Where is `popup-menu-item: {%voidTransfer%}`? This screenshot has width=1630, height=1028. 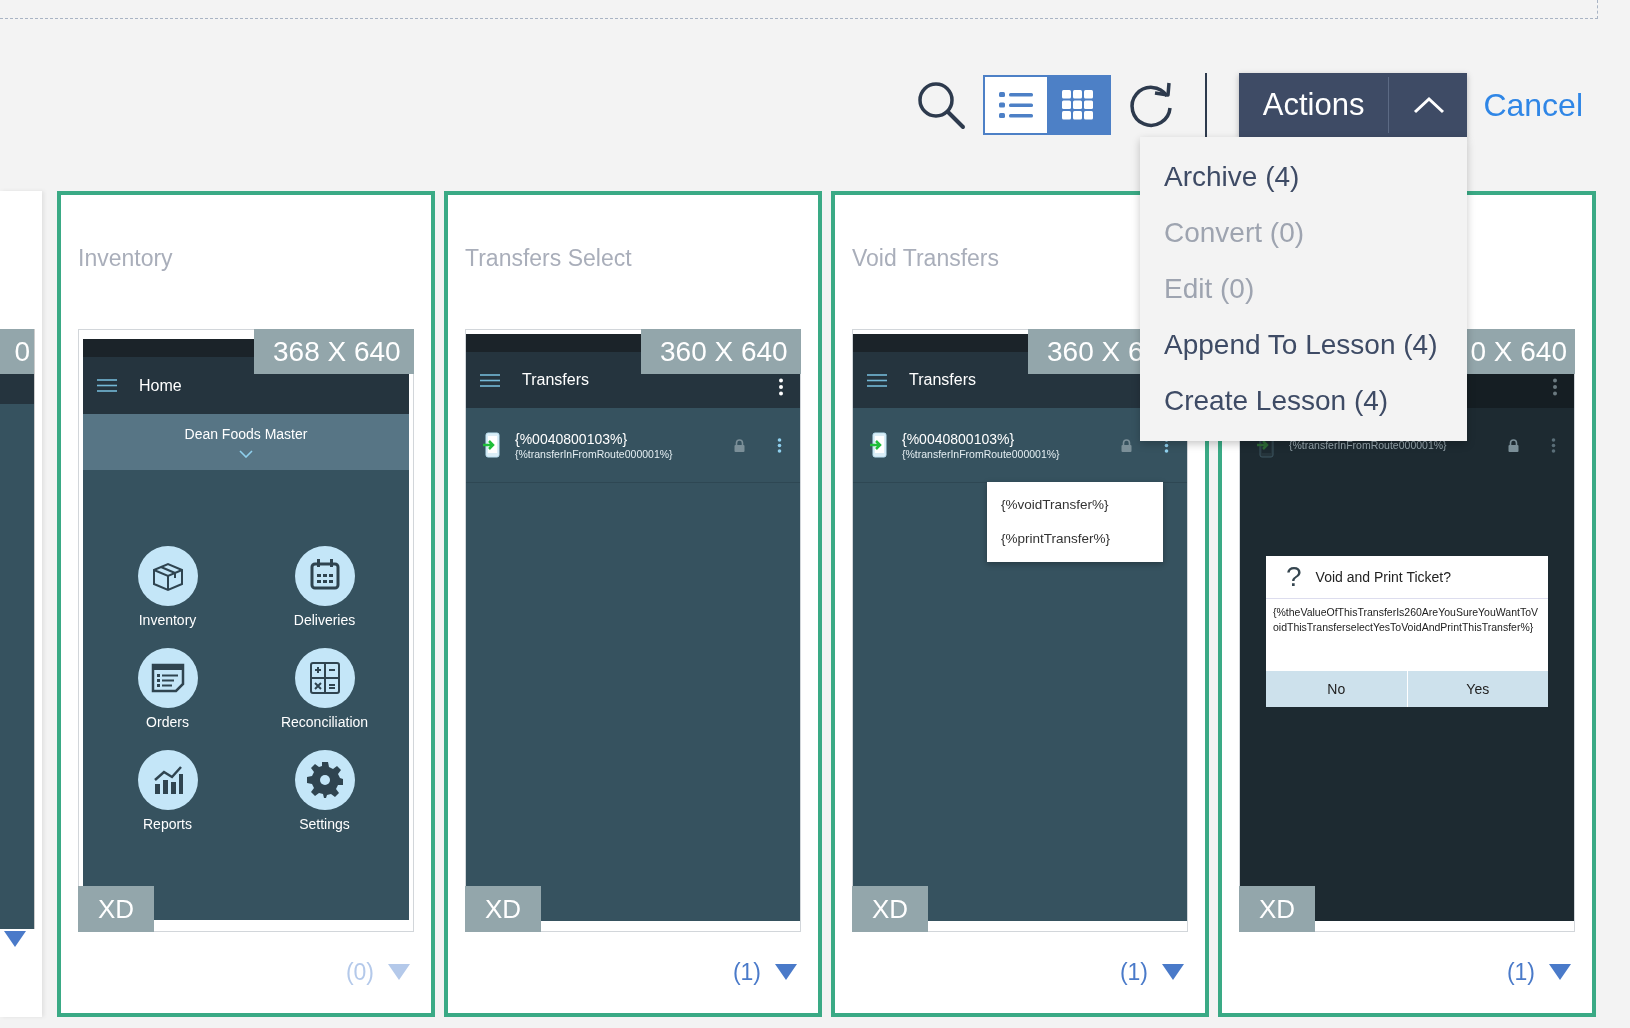
popup-menu-item: {%voidTransfer%} is located at coordinates (1075, 505).